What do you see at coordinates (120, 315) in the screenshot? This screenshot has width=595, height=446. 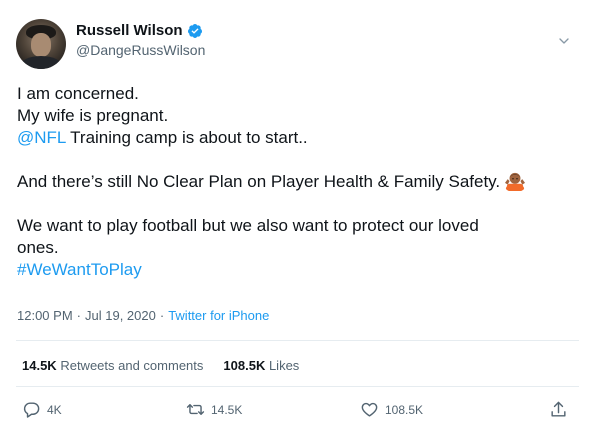 I see `tweet-date: Jul 19, 2020` at bounding box center [120, 315].